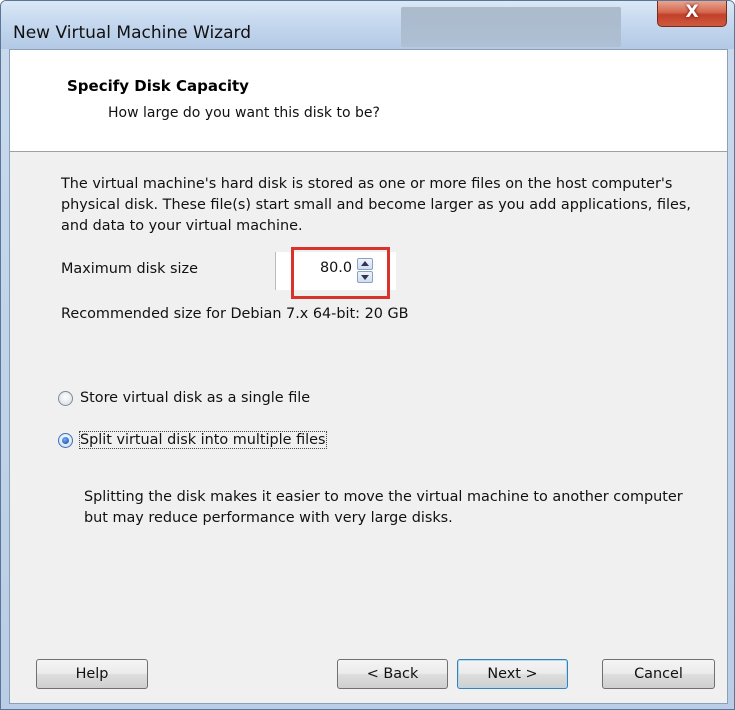 This screenshot has width=735, height=710. What do you see at coordinates (392, 674) in the screenshot?
I see `back-button: < Back` at bounding box center [392, 674].